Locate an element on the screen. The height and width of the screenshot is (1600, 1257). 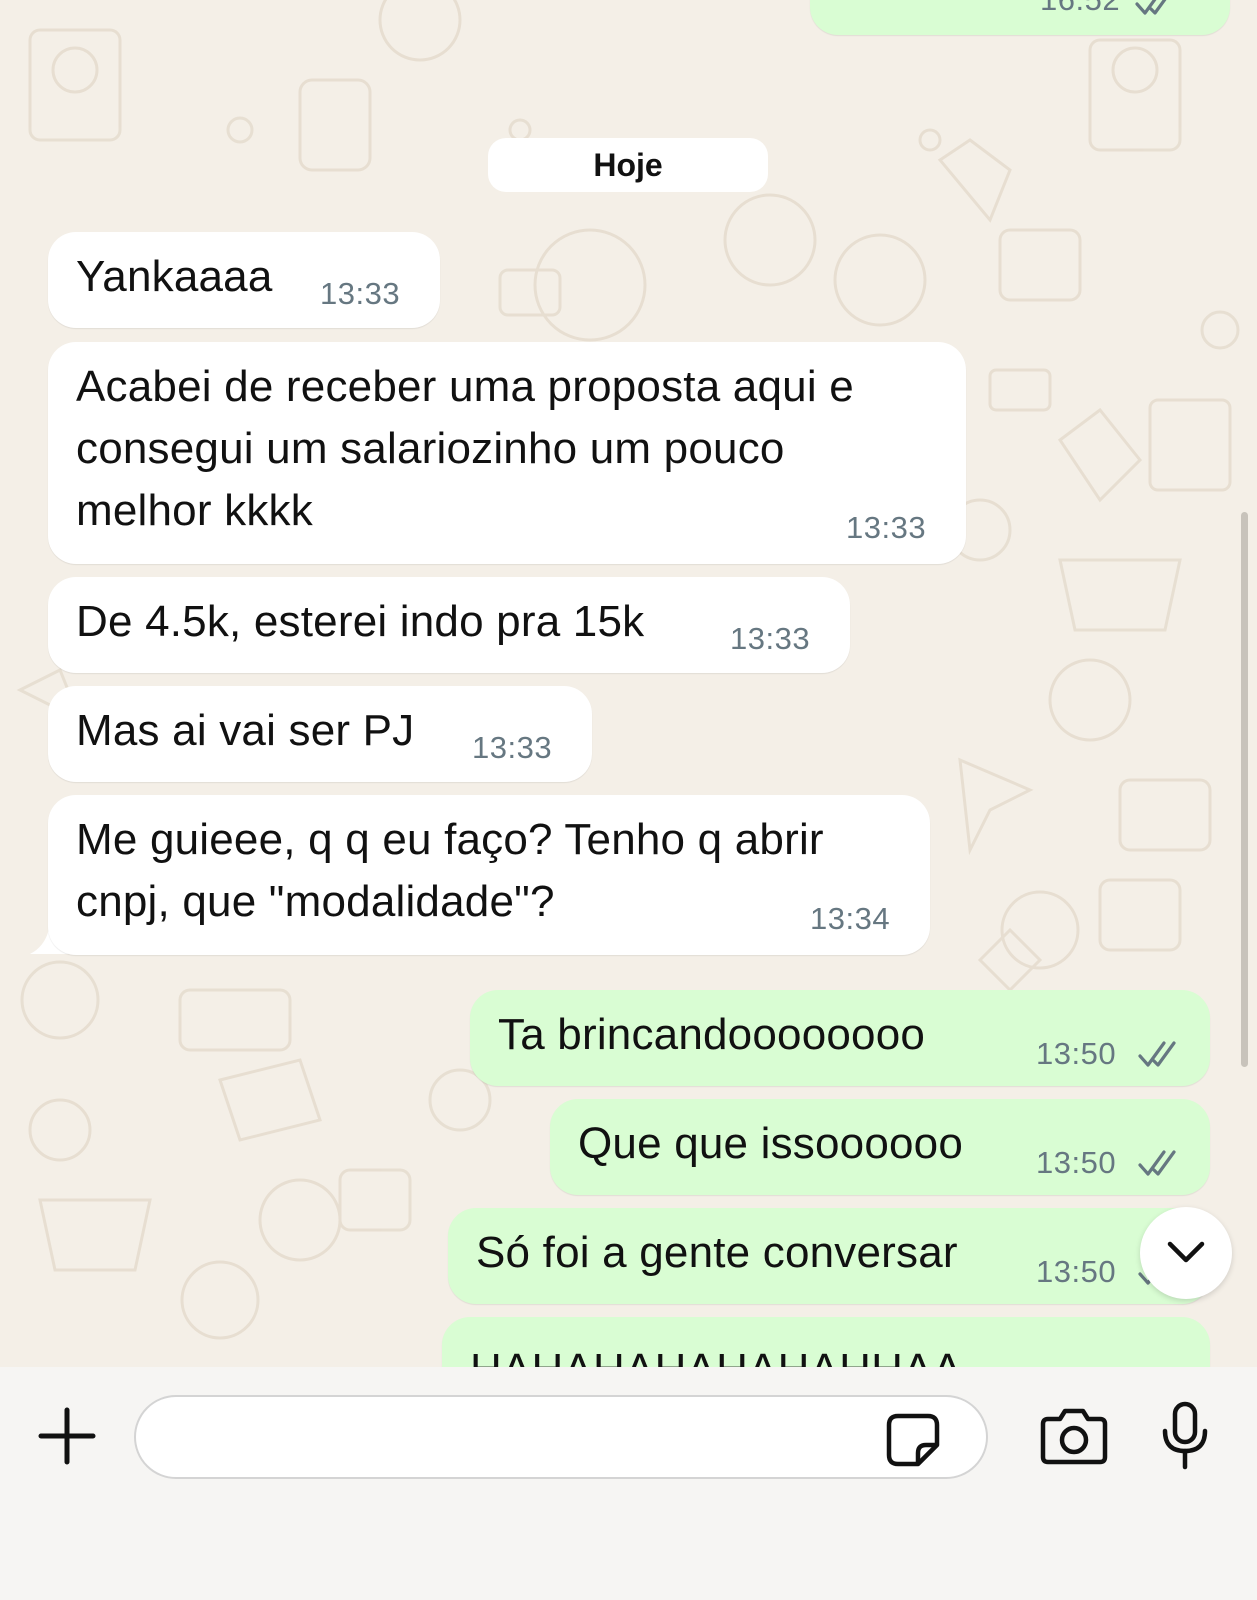
message-bubble-incoming: Mas ai vai ser PJ 13:33 is located at coordinates (320, 734).